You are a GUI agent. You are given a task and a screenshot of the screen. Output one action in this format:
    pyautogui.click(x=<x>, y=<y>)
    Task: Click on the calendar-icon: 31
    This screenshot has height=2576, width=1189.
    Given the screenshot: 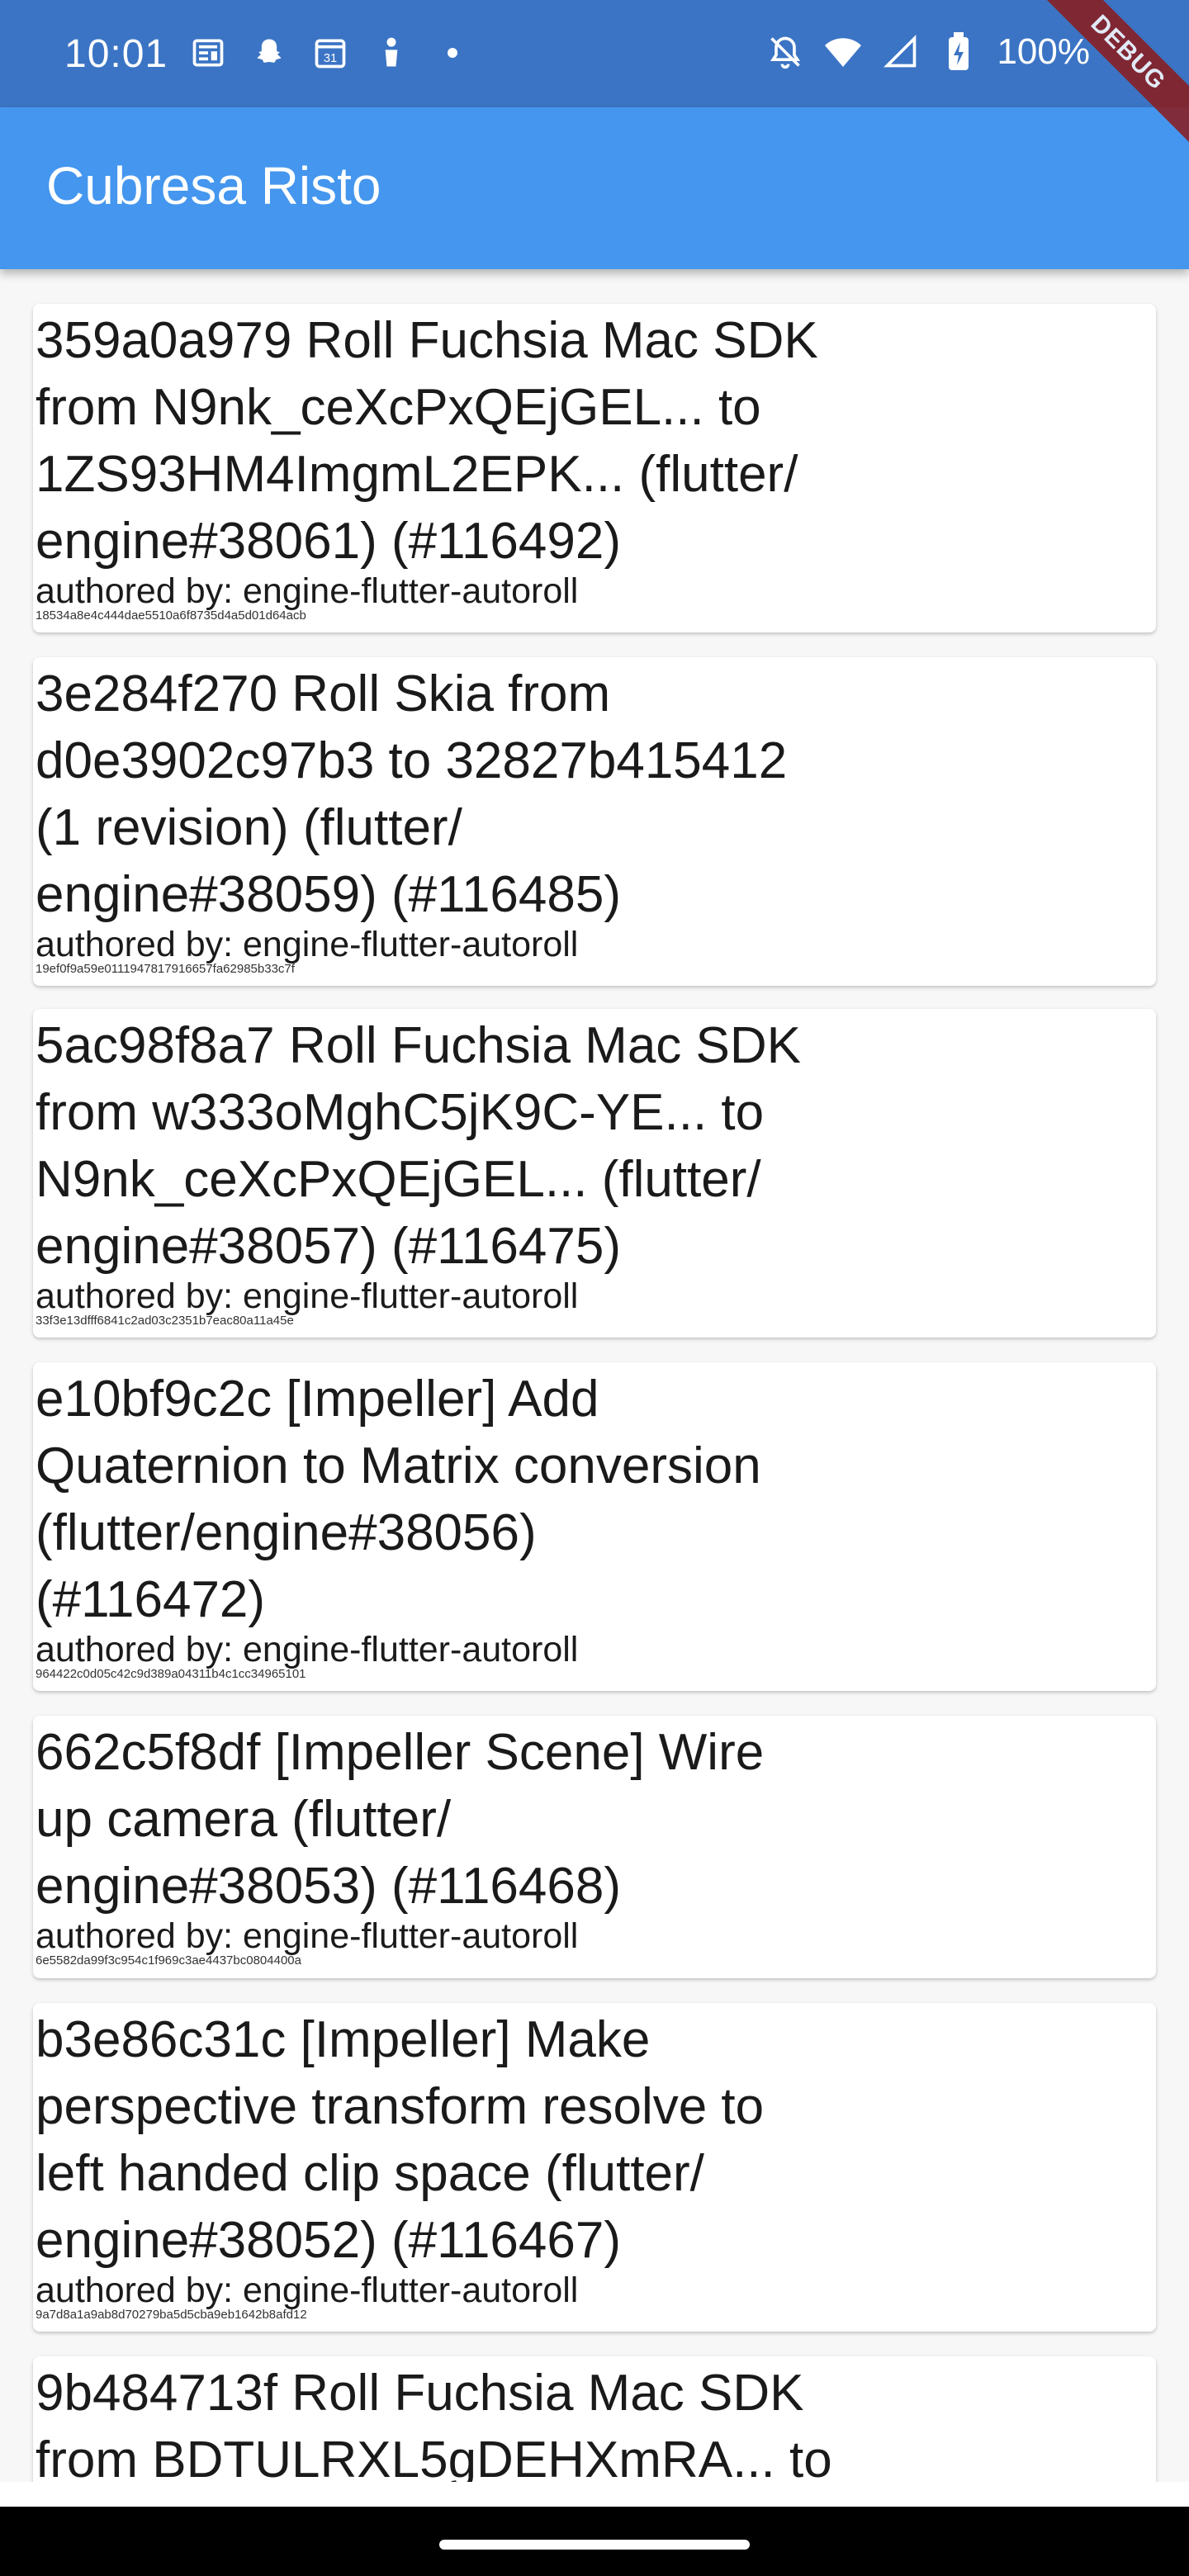 What is the action you would take?
    pyautogui.click(x=330, y=53)
    